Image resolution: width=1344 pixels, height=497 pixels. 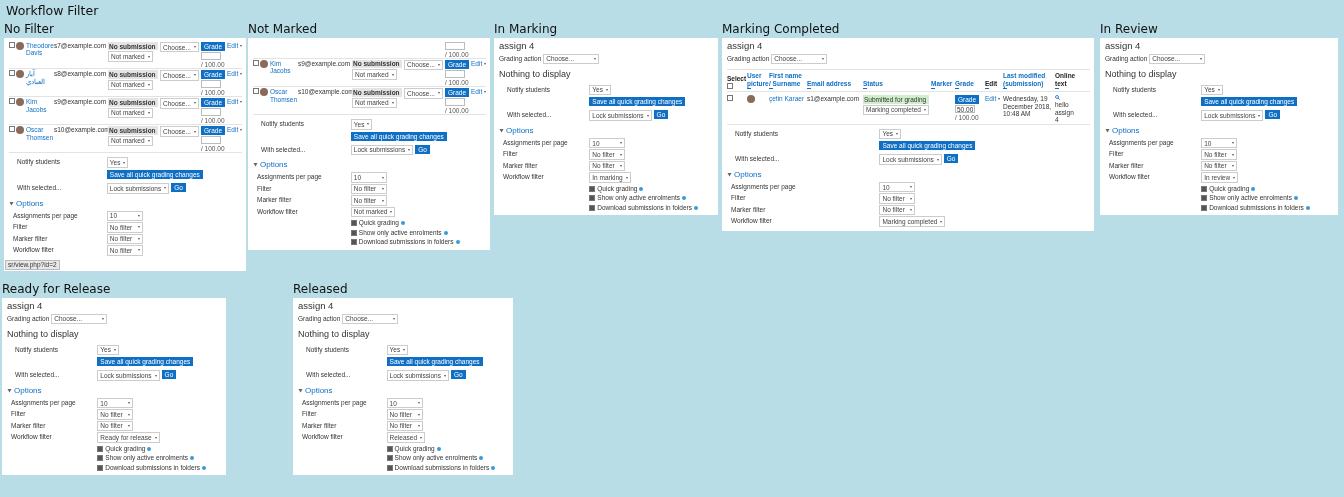 I want to click on section-heading: In Review, so click(x=1129, y=29).